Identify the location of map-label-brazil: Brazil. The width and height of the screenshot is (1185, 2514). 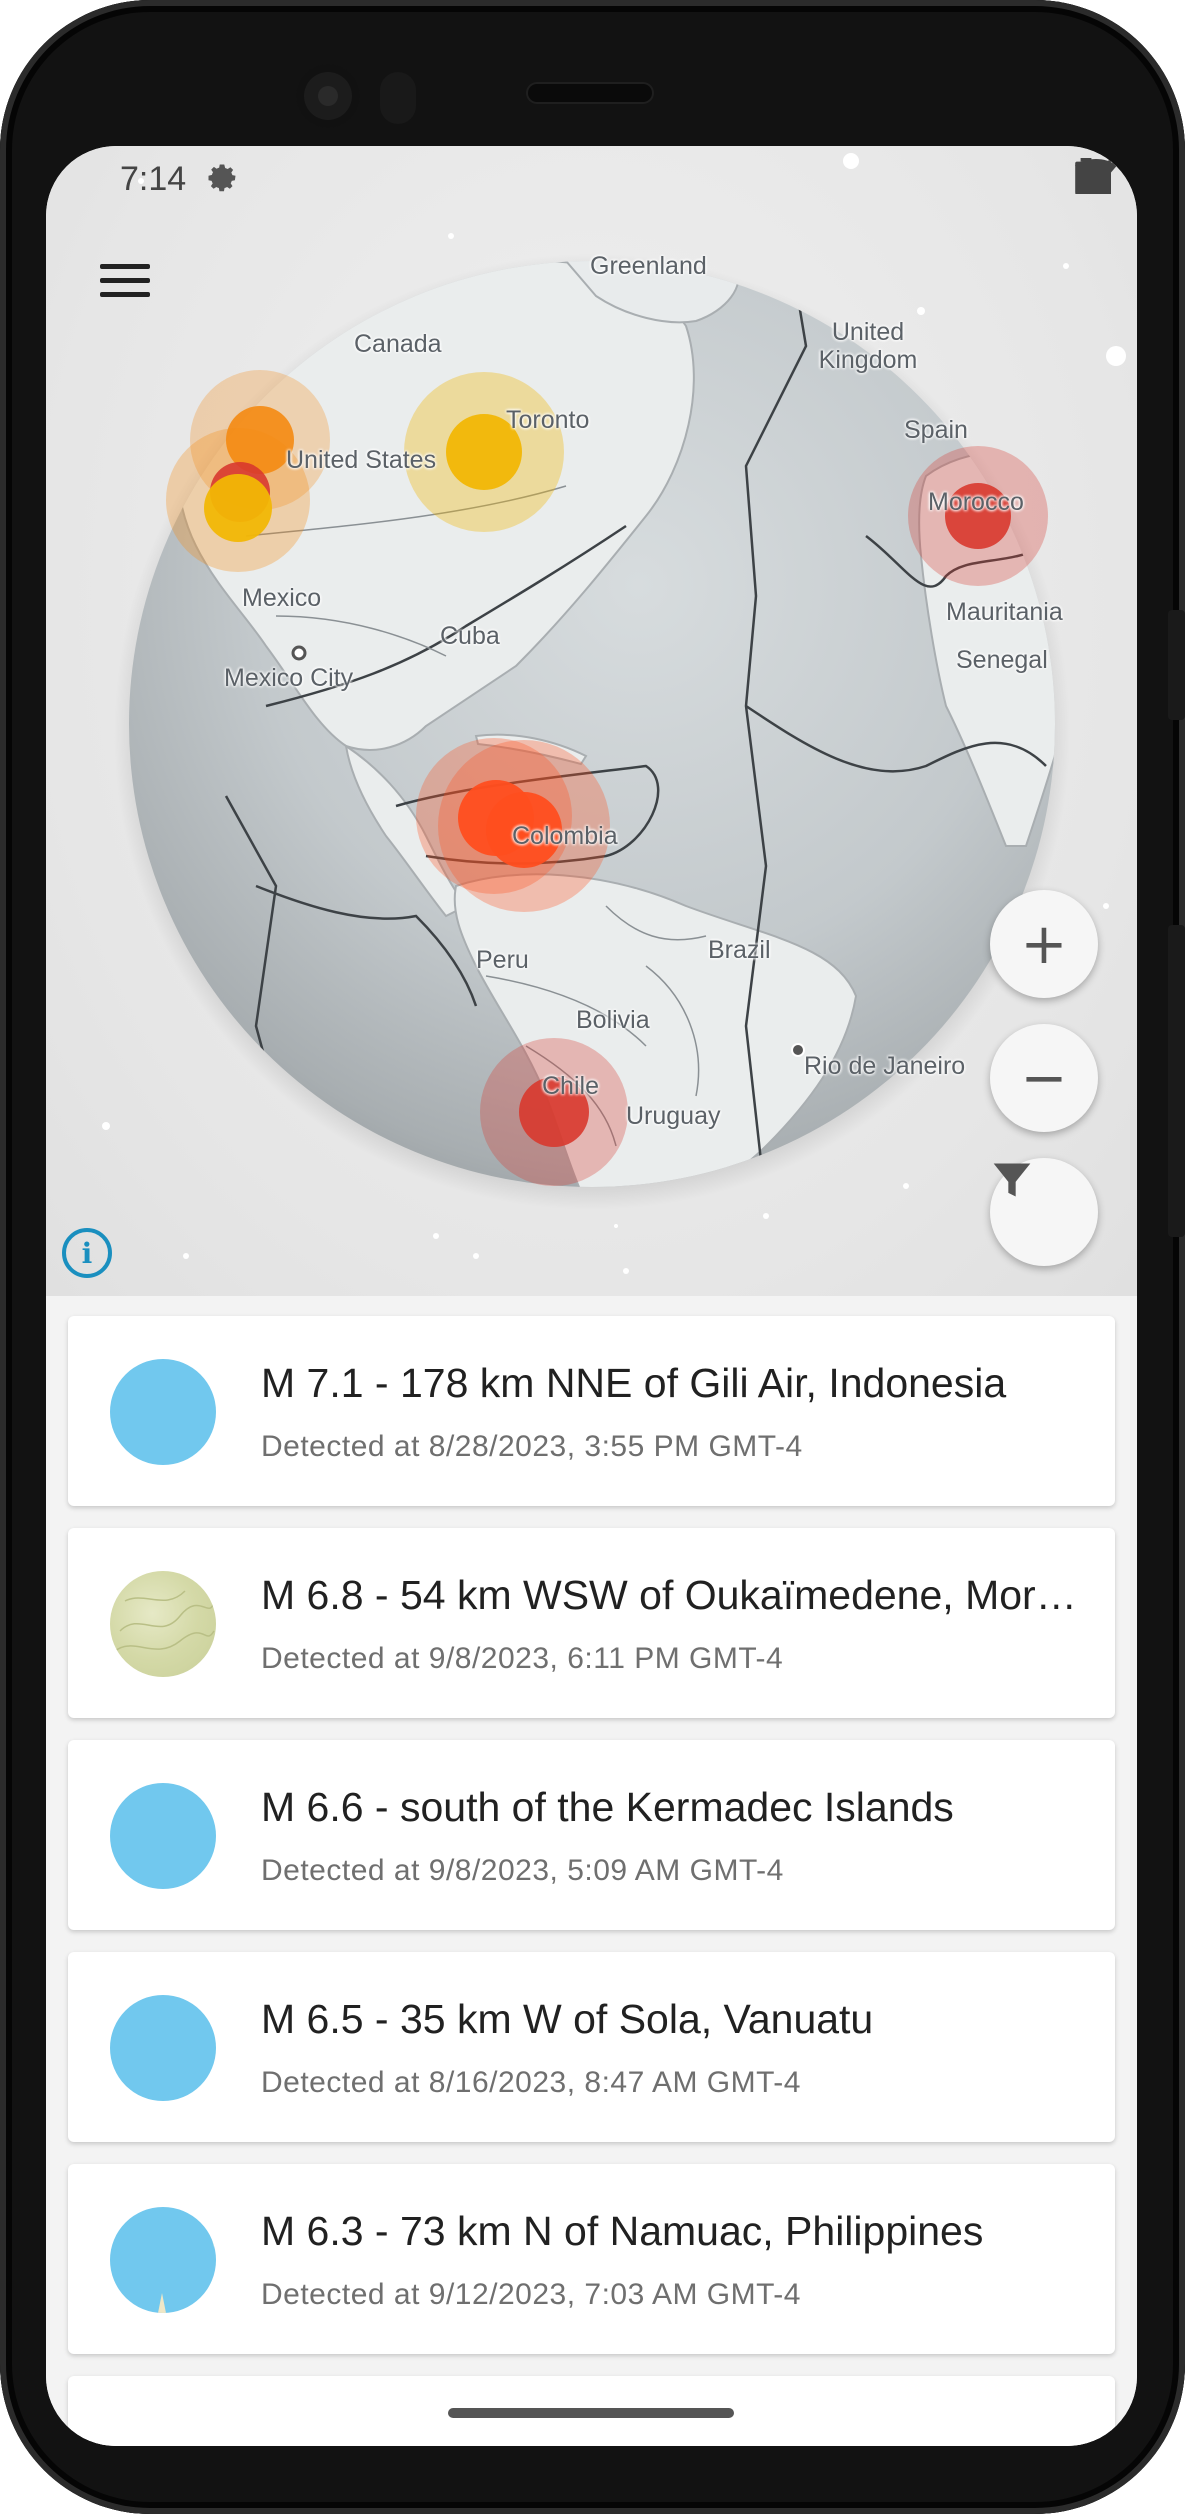
(739, 950).